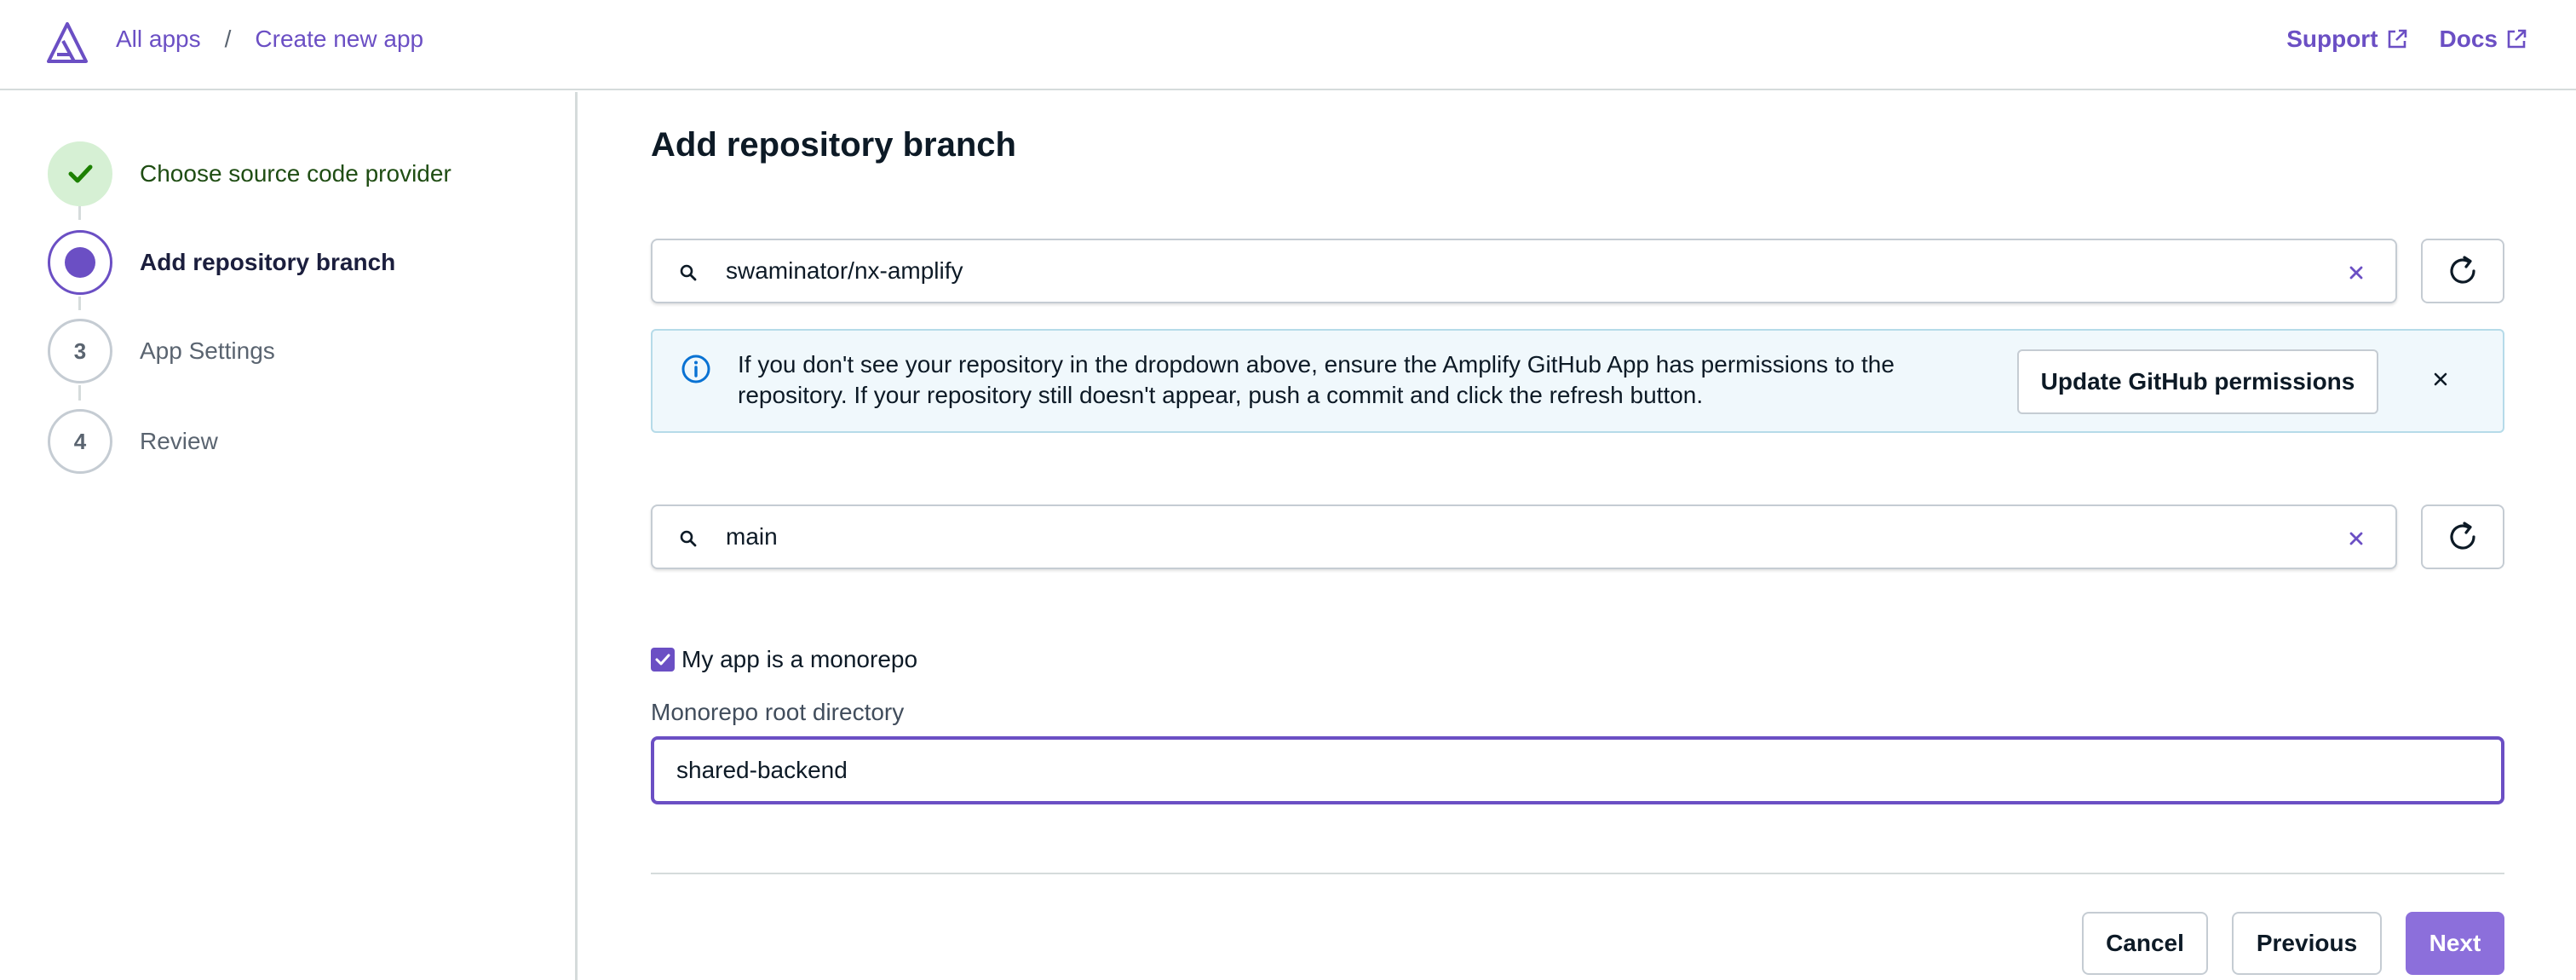  I want to click on step-status-completed, so click(80, 173).